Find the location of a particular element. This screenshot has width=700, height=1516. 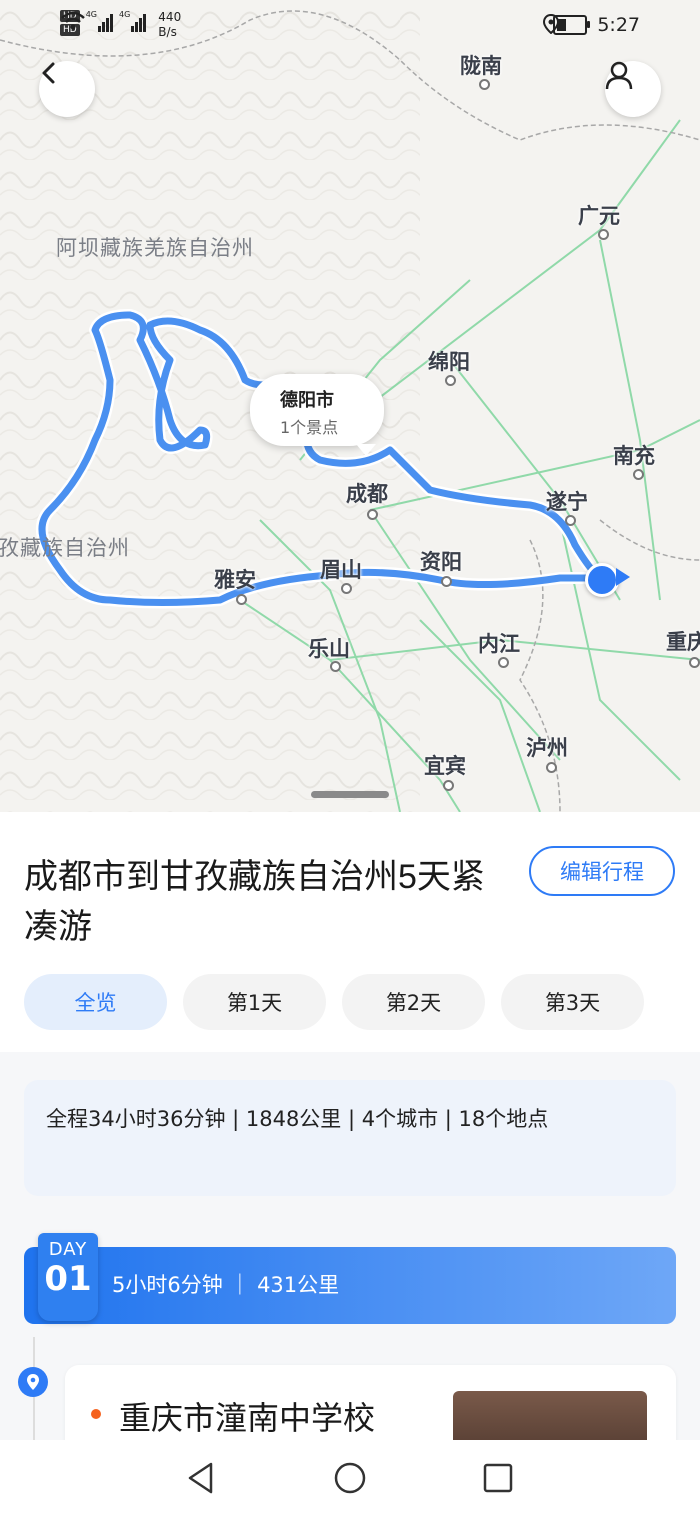

day-badge: DAY 01 is located at coordinates (68, 1277).